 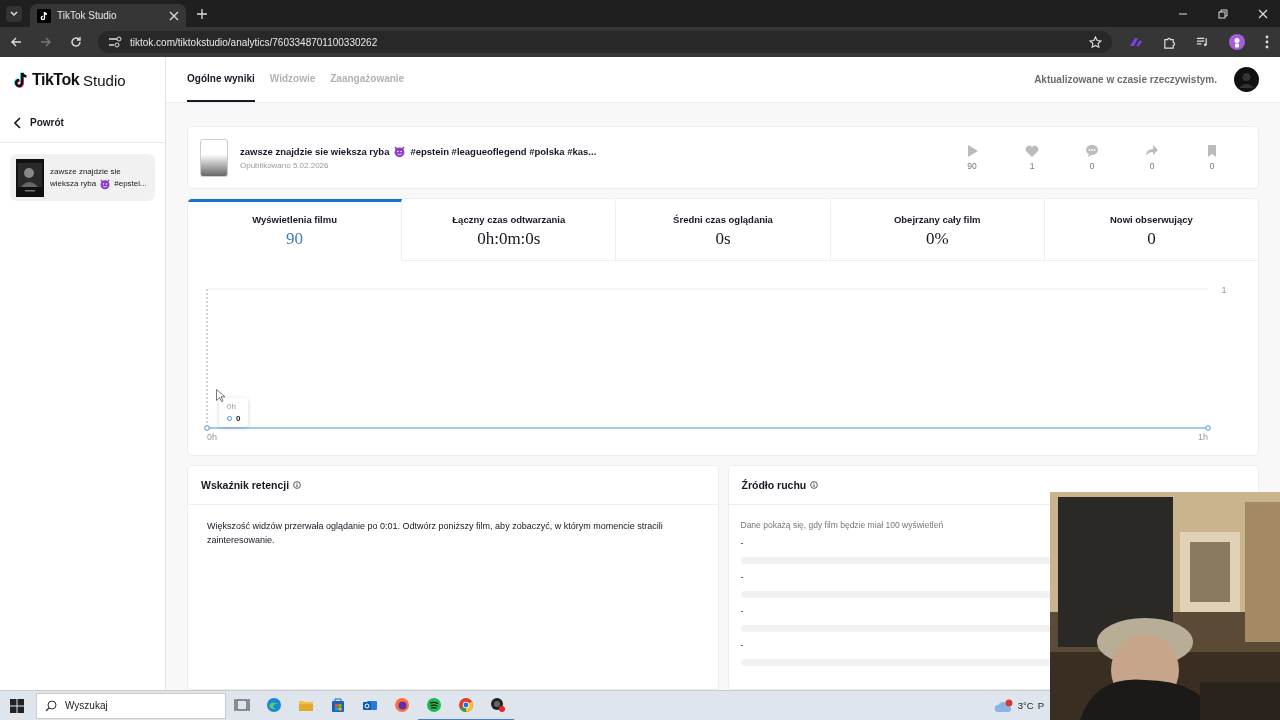 I want to click on axis-label: 0h, so click(x=212, y=437).